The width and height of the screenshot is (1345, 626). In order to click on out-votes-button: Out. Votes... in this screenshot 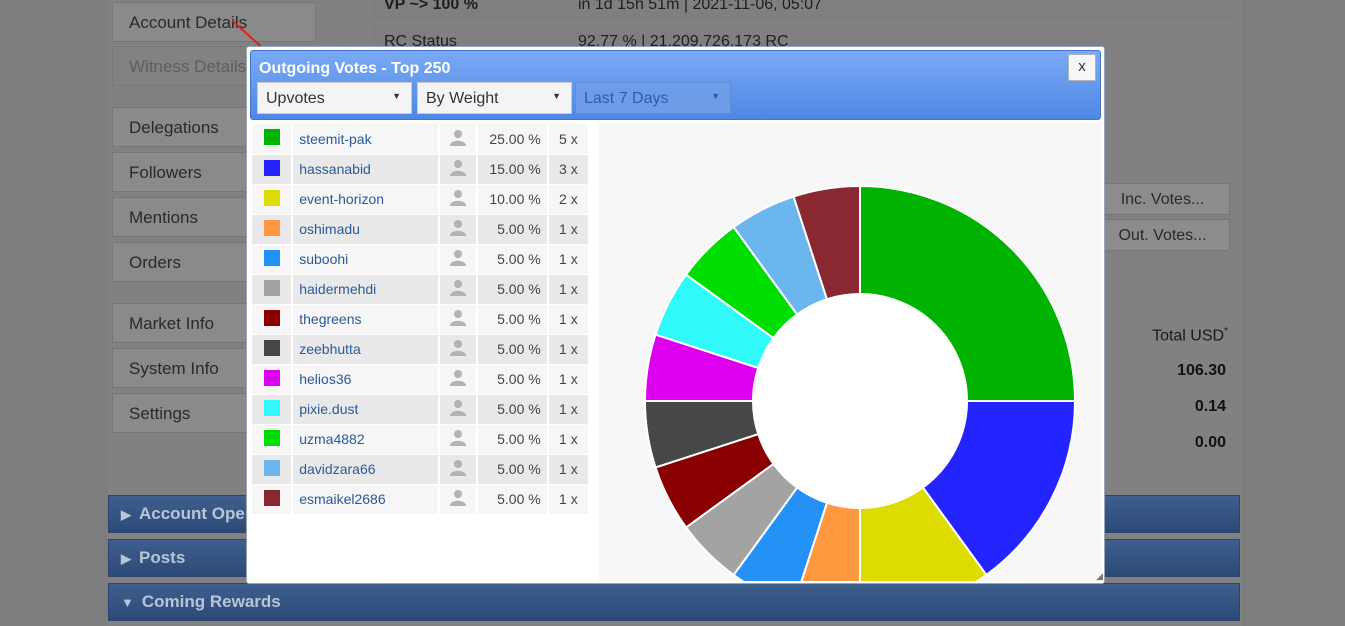, I will do `click(1162, 235)`.